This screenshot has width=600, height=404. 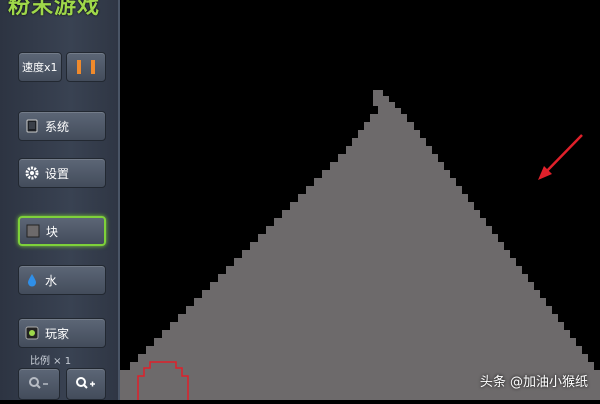 I want to click on water-button: 水, so click(x=62, y=280).